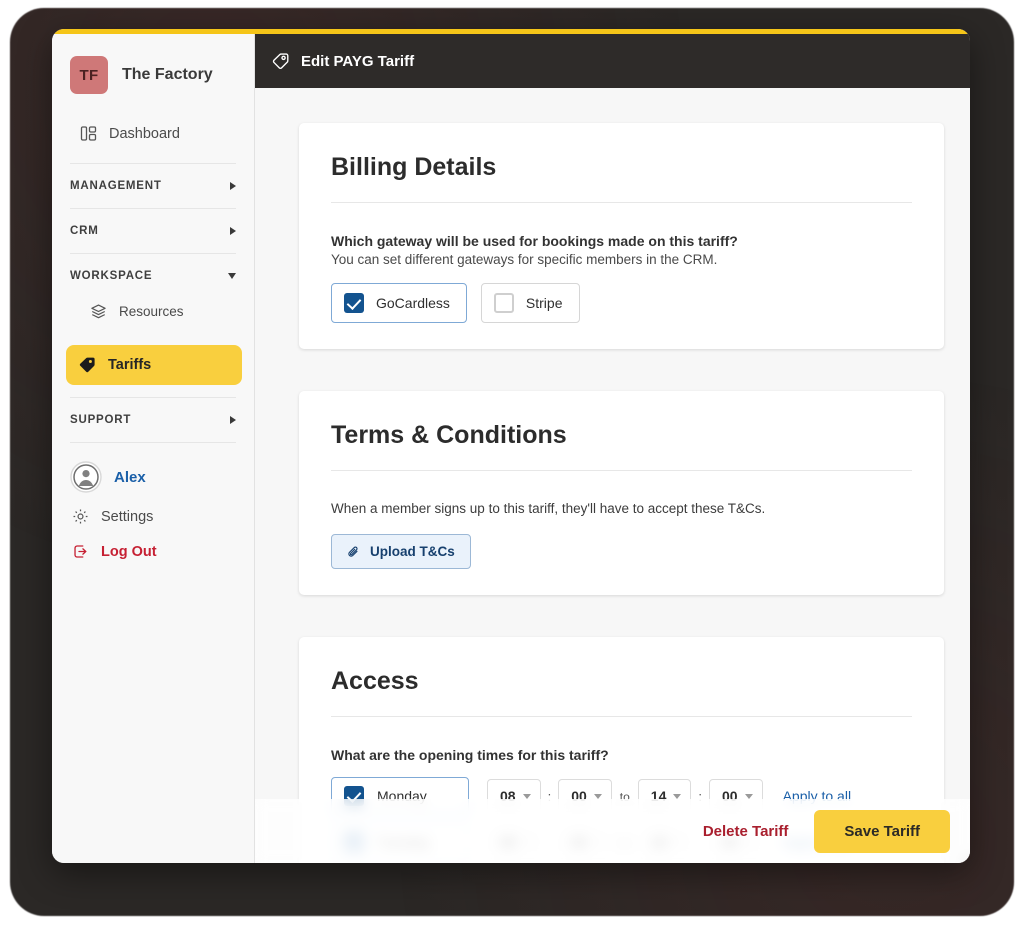 This screenshot has width=1024, height=926. What do you see at coordinates (232, 276) in the screenshot?
I see `caret-down-icon` at bounding box center [232, 276].